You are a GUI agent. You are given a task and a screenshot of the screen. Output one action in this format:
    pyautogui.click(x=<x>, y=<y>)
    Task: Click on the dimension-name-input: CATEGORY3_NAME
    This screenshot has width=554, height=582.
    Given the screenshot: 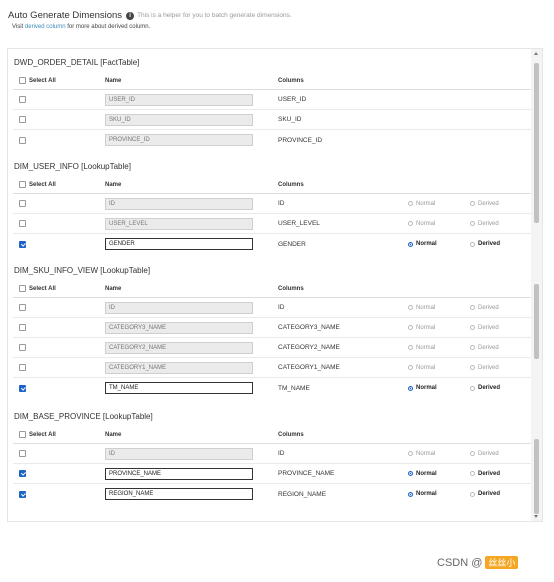 What is the action you would take?
    pyautogui.click(x=179, y=327)
    